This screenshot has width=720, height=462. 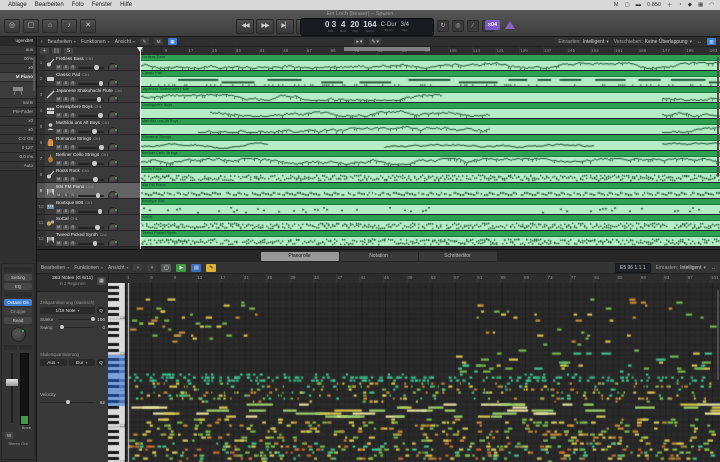 What do you see at coordinates (88, 95) in the screenshot?
I see `track-header-japanese-shakuhachi-flute: 3 Japanese Shakuhachi Flute Ch1 M S R` at bounding box center [88, 95].